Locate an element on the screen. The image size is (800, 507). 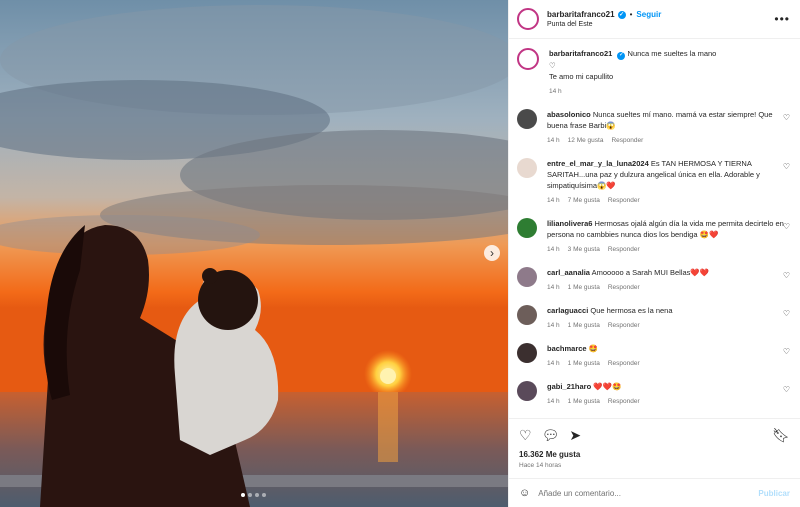
share-icon: ➤ is located at coordinates (575, 435).